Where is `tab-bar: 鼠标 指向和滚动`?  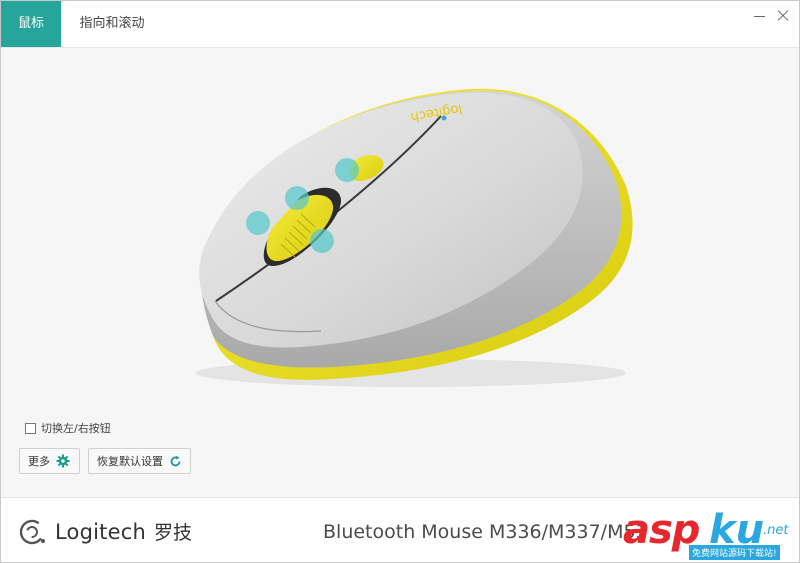
tab-bar: 鼠标 指向和滚动 is located at coordinates (400, 24).